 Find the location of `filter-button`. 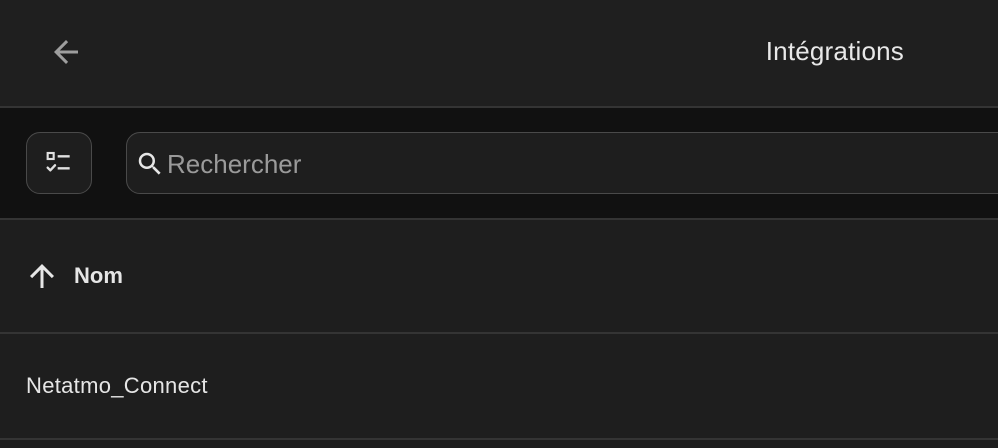

filter-button is located at coordinates (59, 163).